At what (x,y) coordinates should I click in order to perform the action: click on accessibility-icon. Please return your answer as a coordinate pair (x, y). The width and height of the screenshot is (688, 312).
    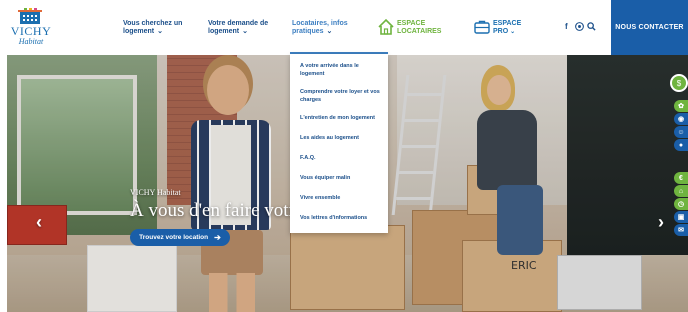
    Looking at the image, I should click on (579, 26).